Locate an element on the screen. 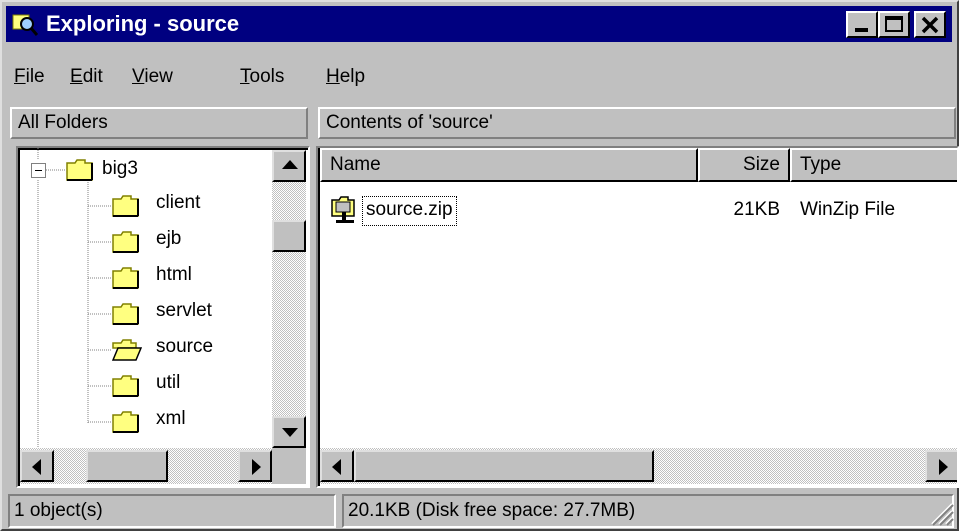 The image size is (959, 531). tree-item-xml: xml is located at coordinates (197, 423).